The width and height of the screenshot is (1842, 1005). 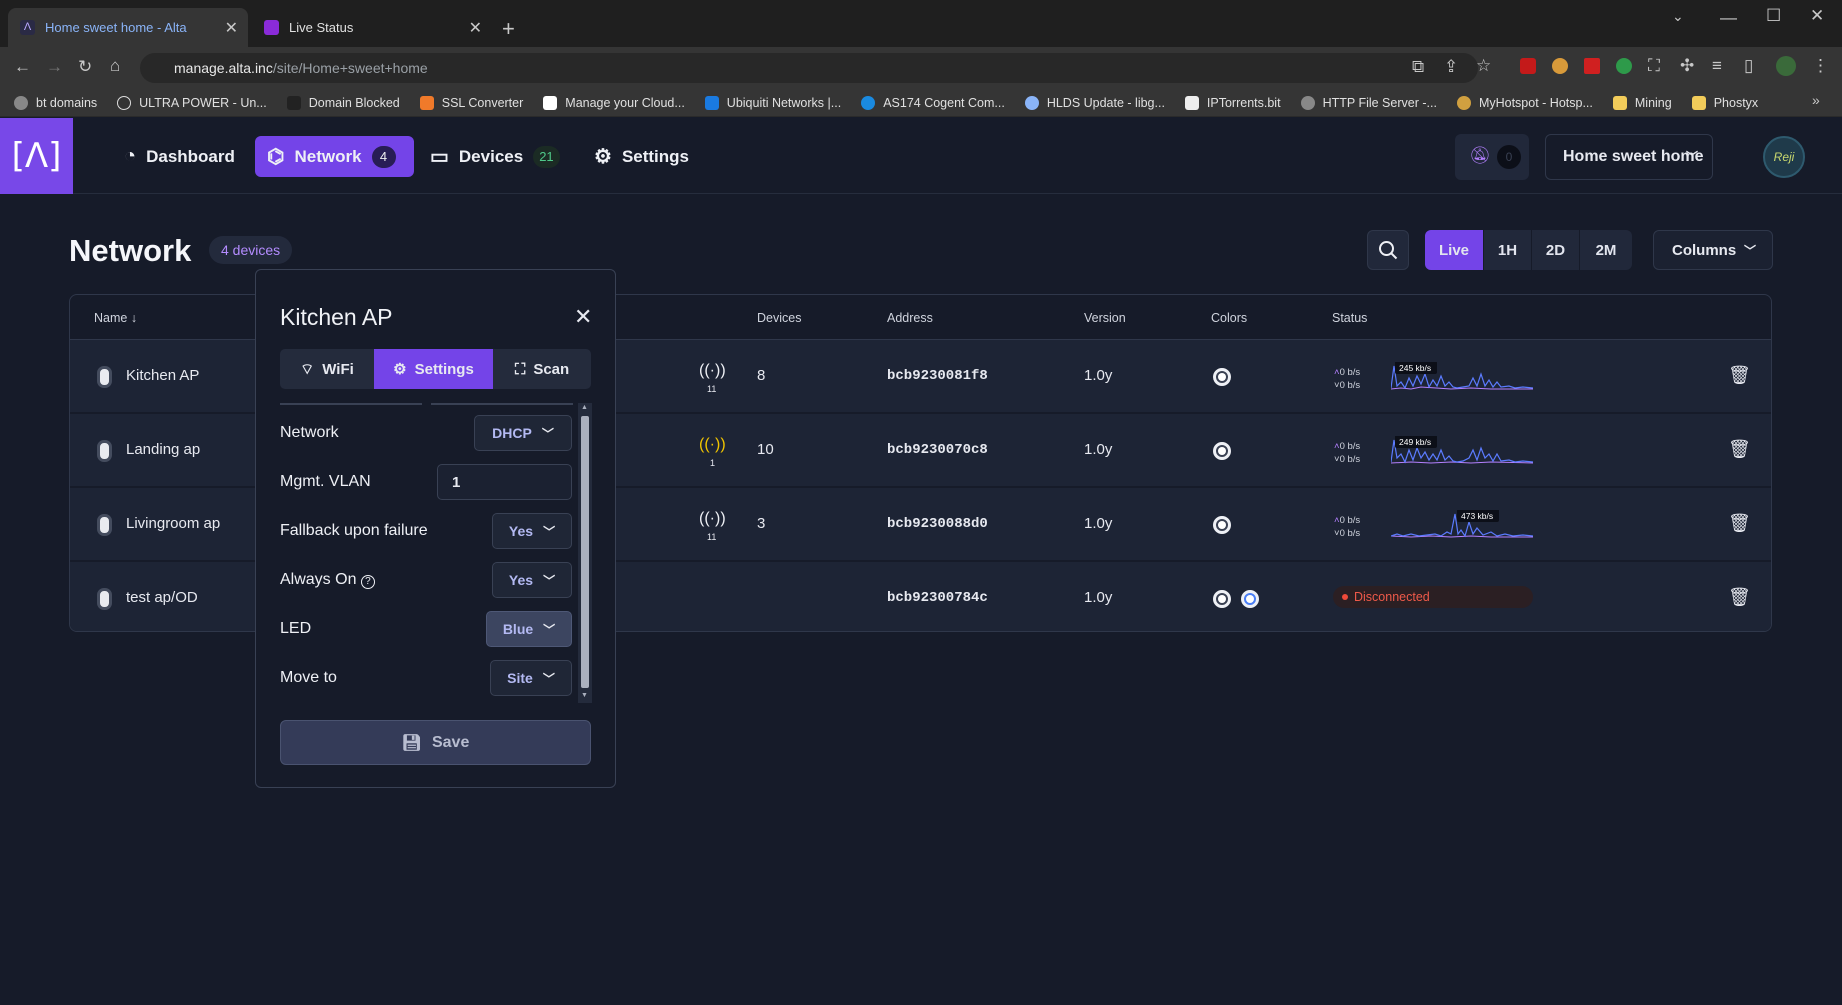 What do you see at coordinates (336, 317) in the screenshot?
I see `popup-title: Kitchen AP` at bounding box center [336, 317].